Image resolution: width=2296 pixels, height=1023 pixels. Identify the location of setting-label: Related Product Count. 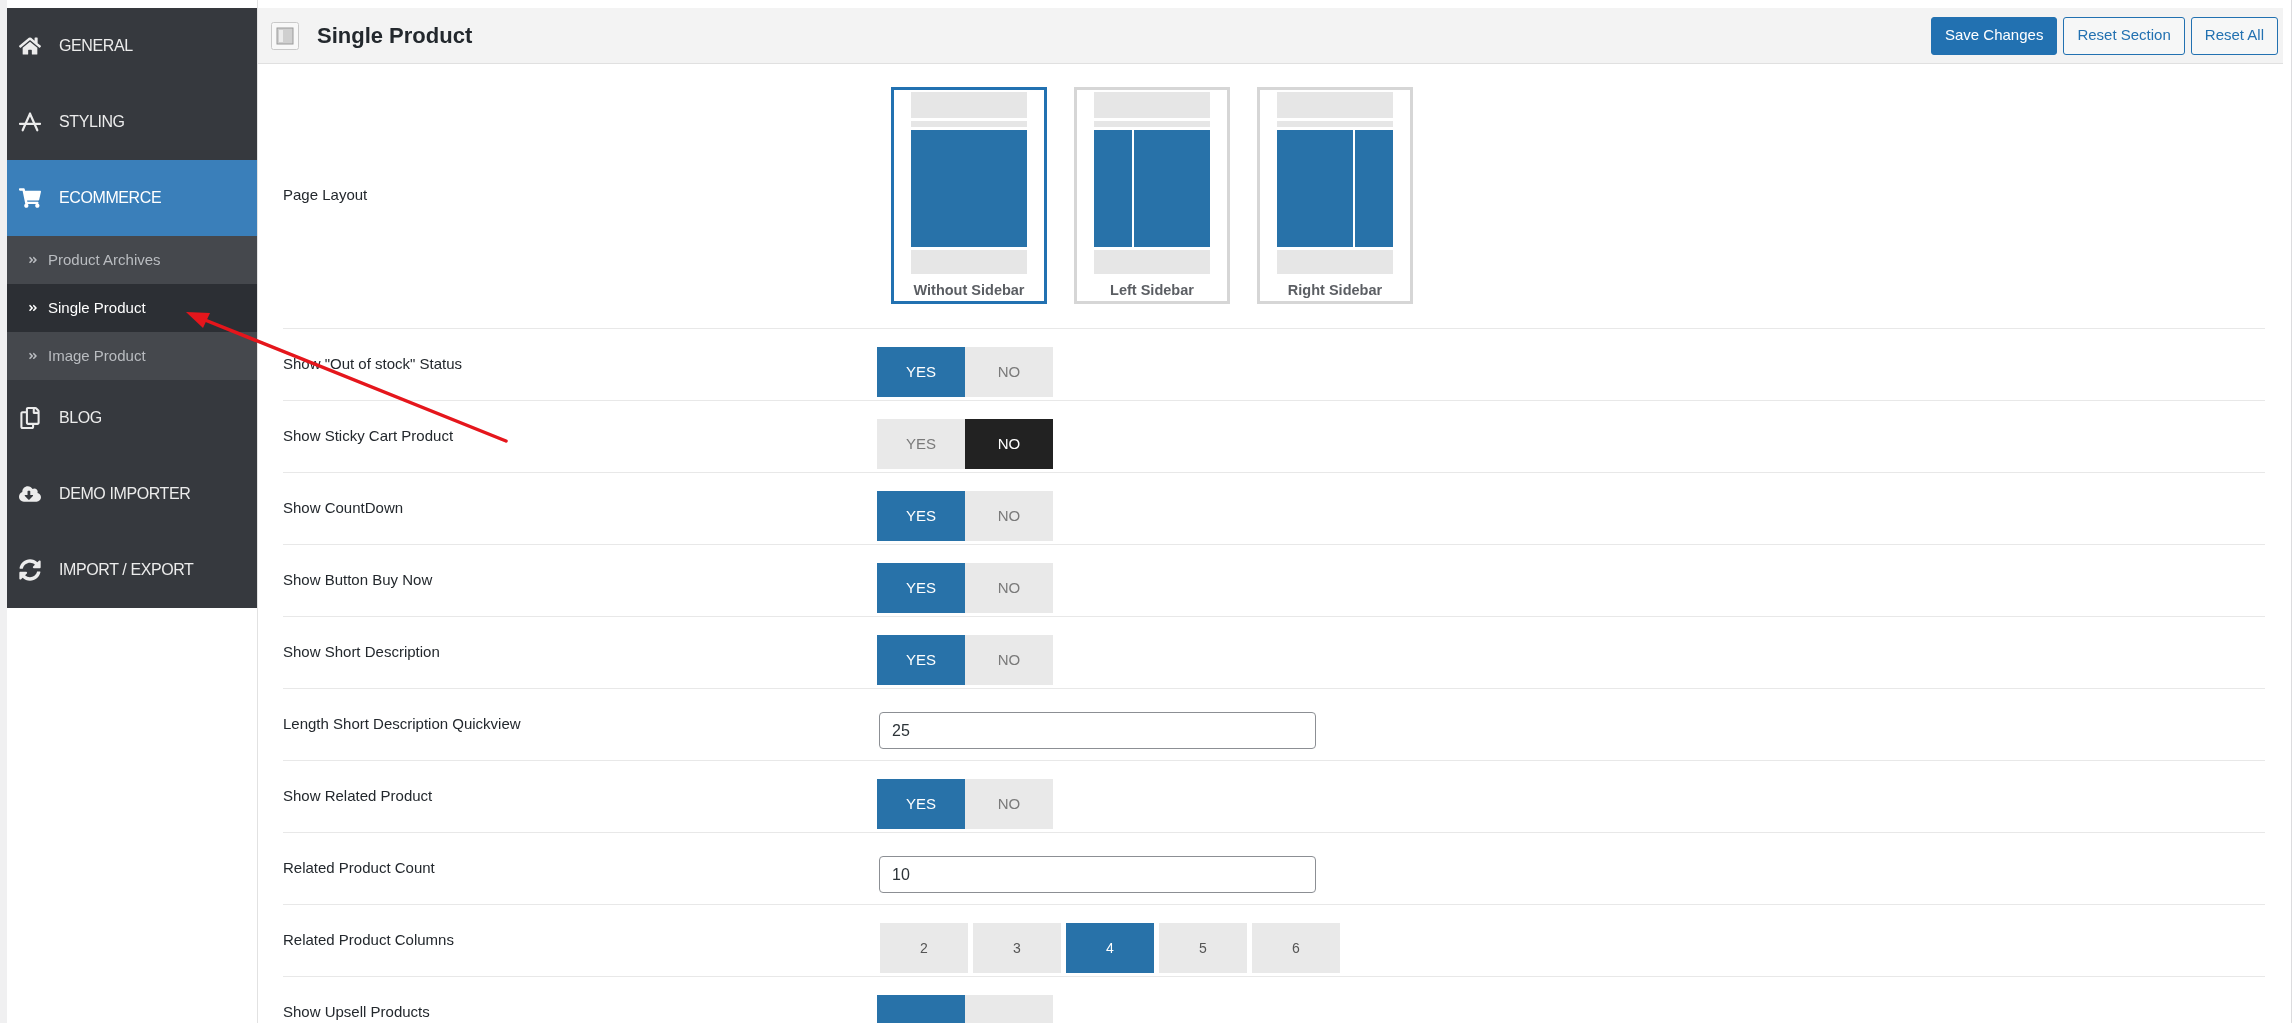
(359, 868).